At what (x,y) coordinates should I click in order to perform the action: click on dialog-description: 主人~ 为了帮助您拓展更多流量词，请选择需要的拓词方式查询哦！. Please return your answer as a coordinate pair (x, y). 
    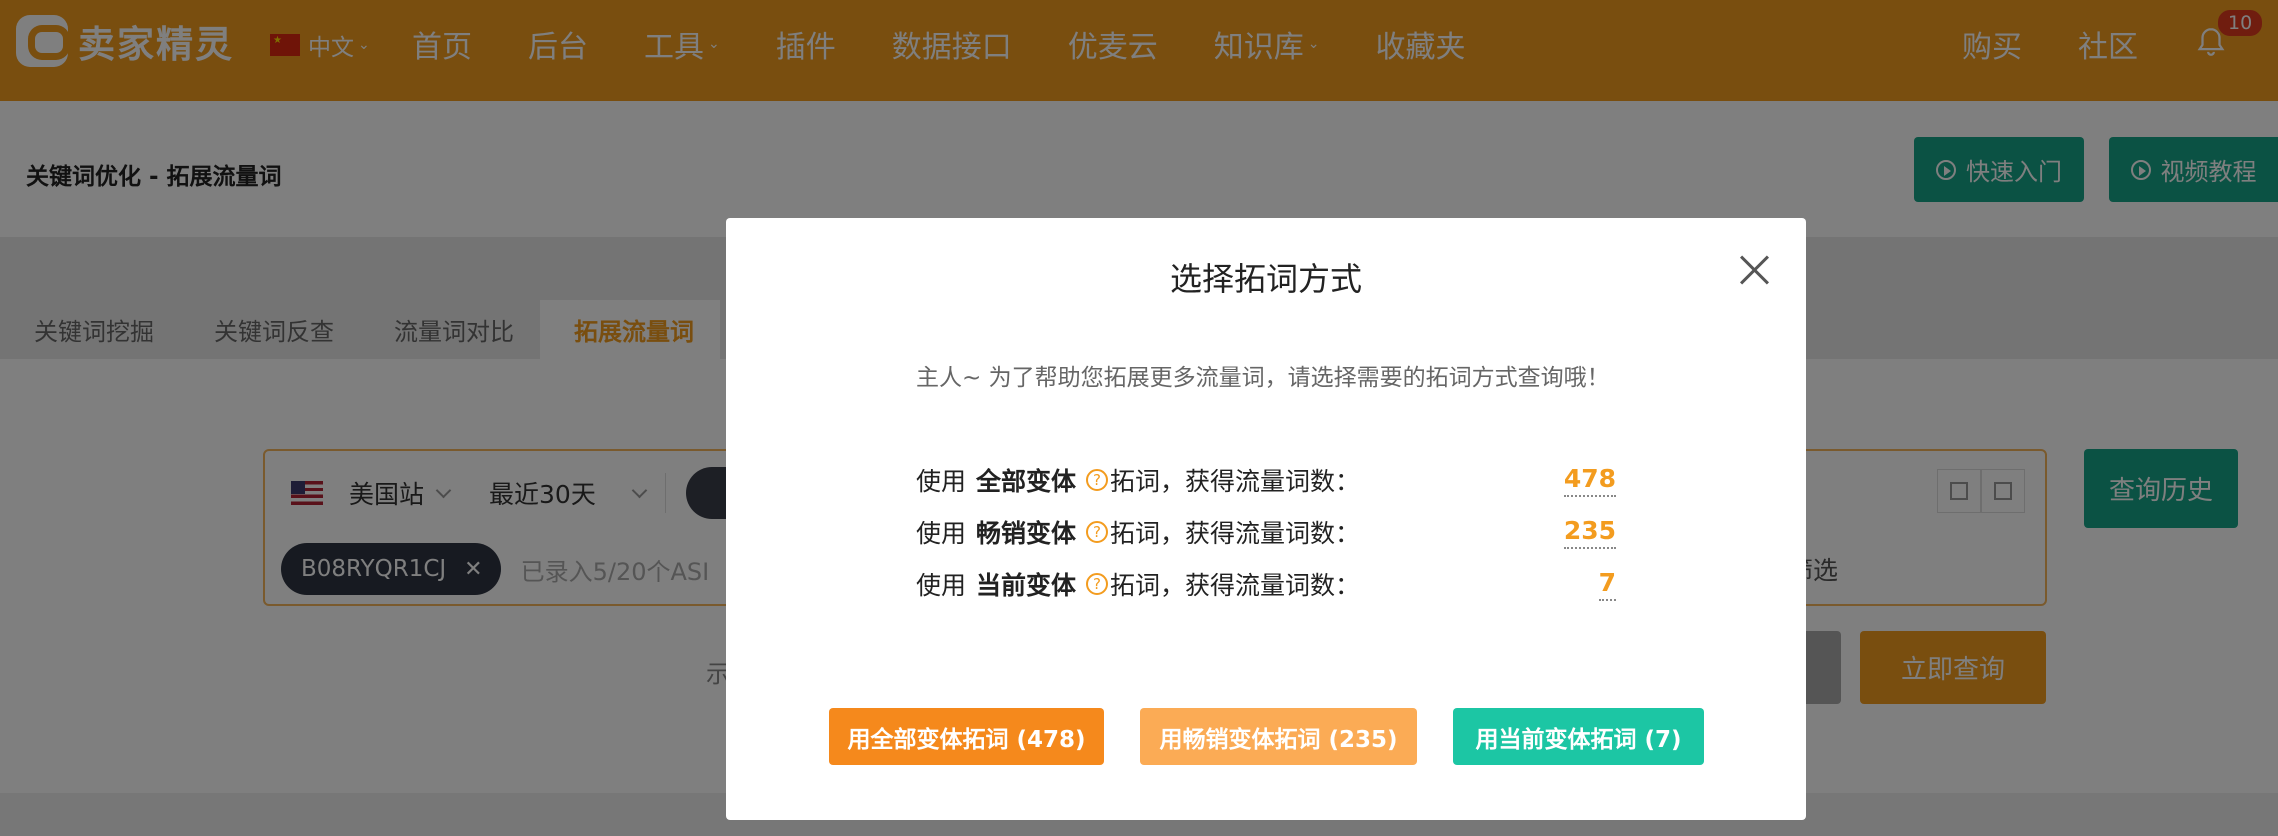
    Looking at the image, I should click on (1263, 378).